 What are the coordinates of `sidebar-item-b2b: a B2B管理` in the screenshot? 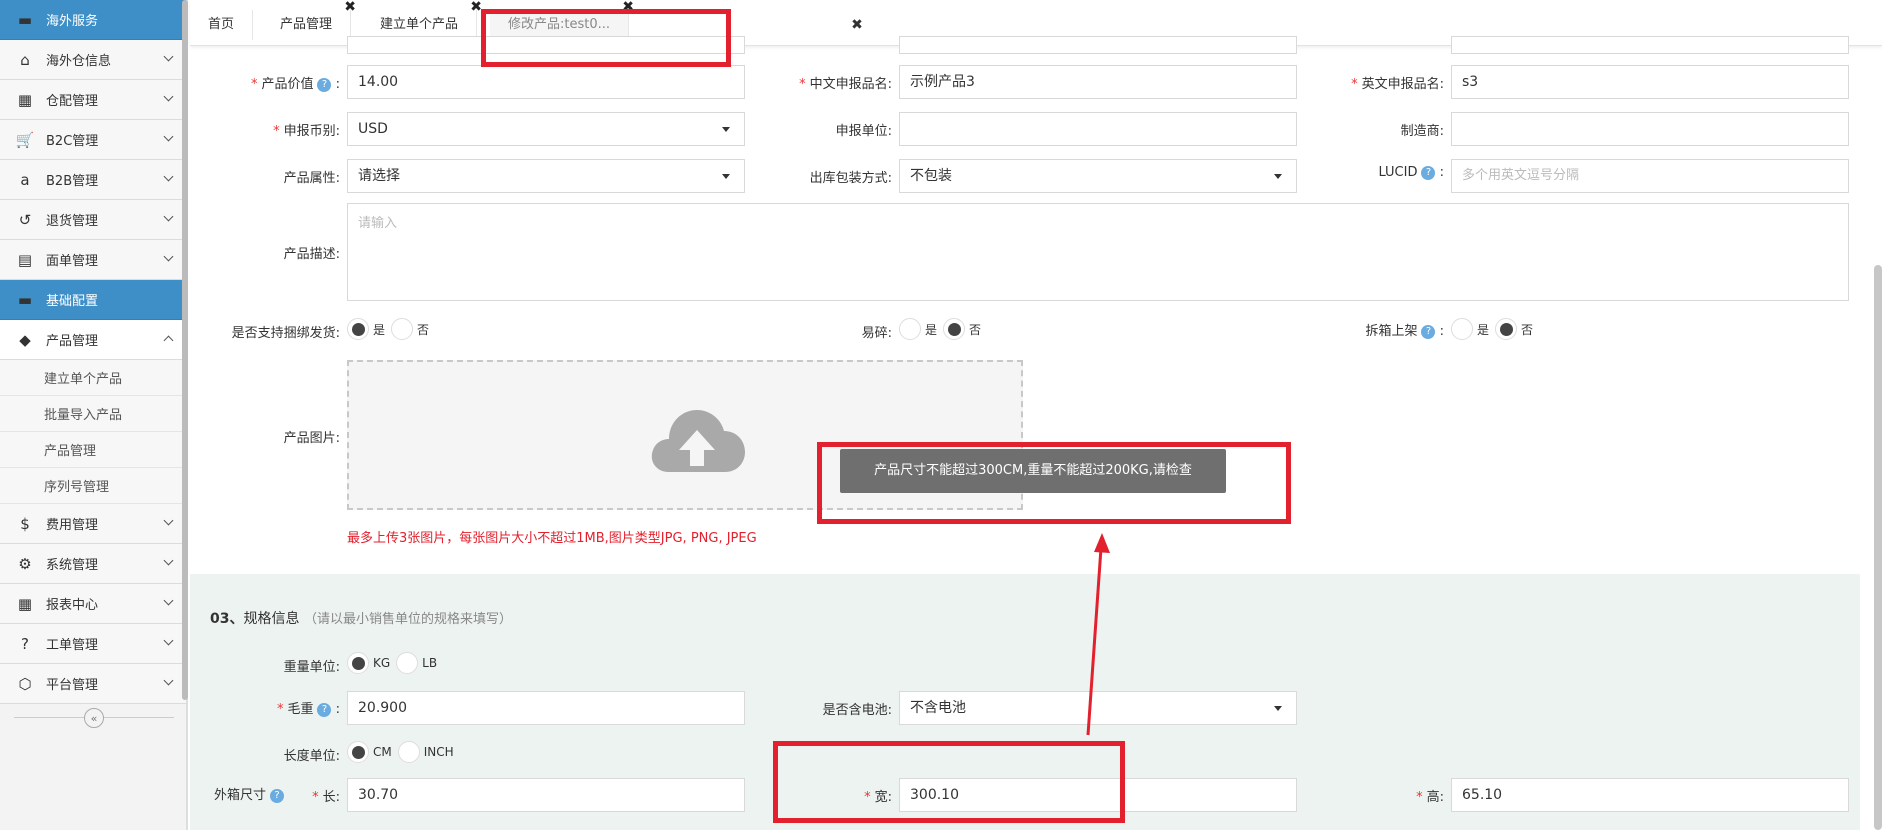 It's located at (93, 180).